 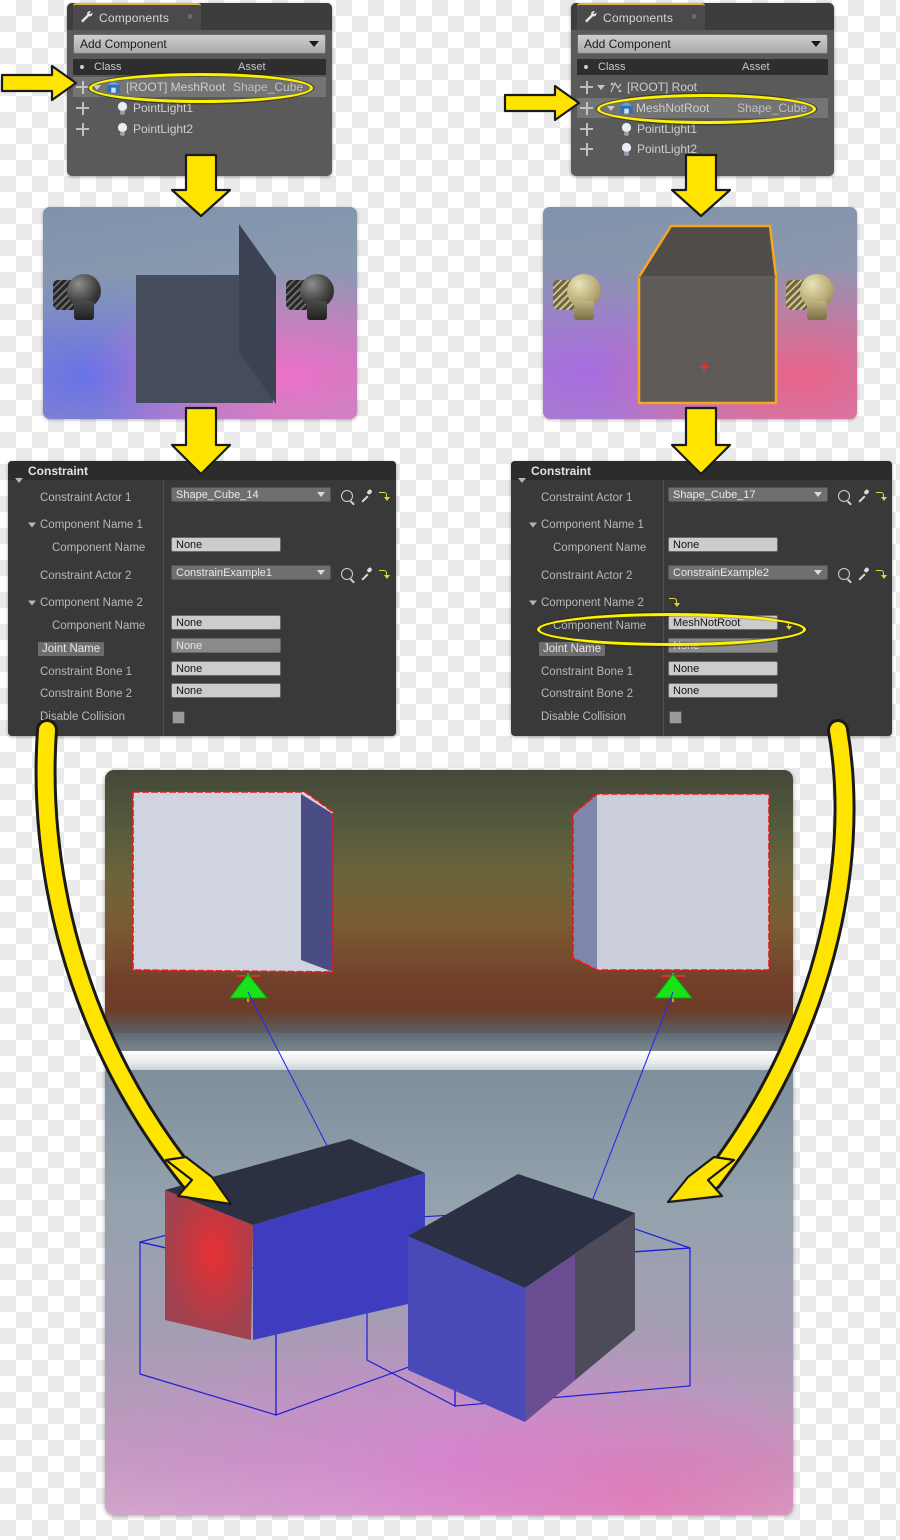 I want to click on tree-row-root: [ROOT] Root, so click(x=702, y=87).